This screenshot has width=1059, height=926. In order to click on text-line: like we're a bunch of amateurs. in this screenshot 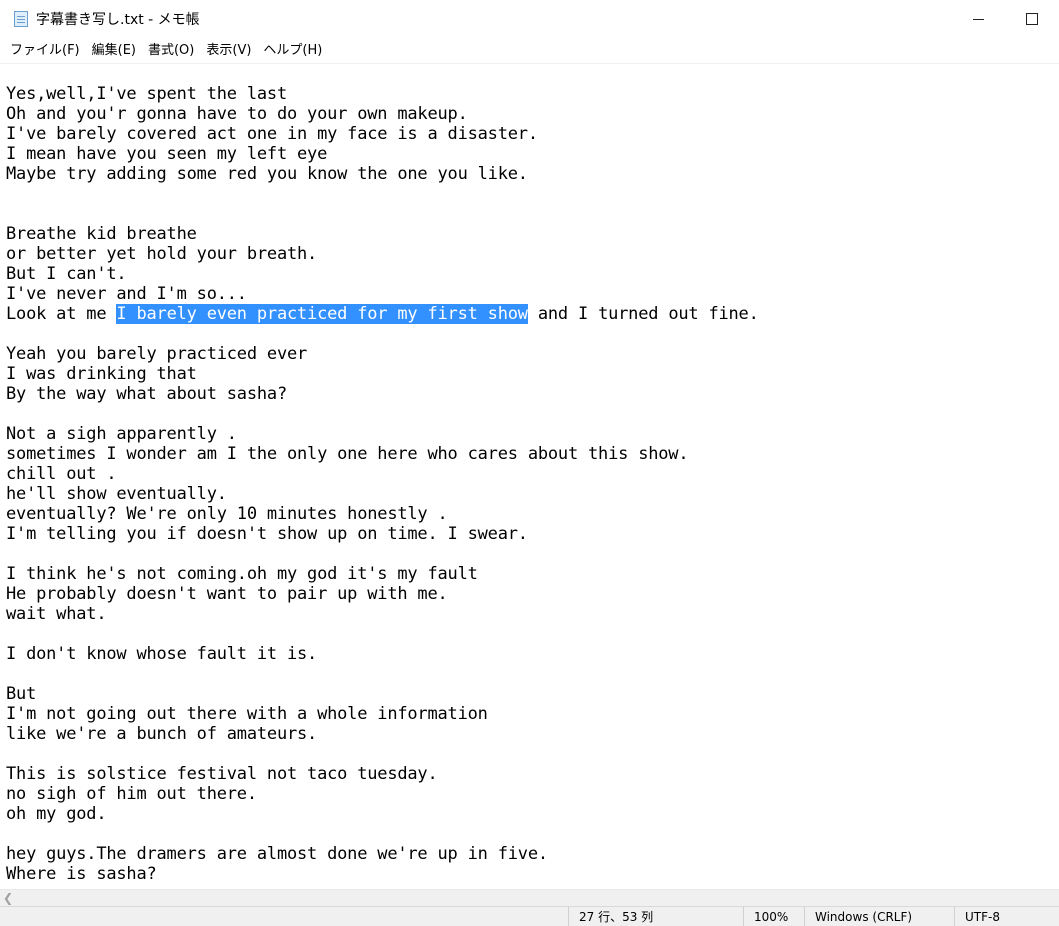, I will do `click(382, 734)`.